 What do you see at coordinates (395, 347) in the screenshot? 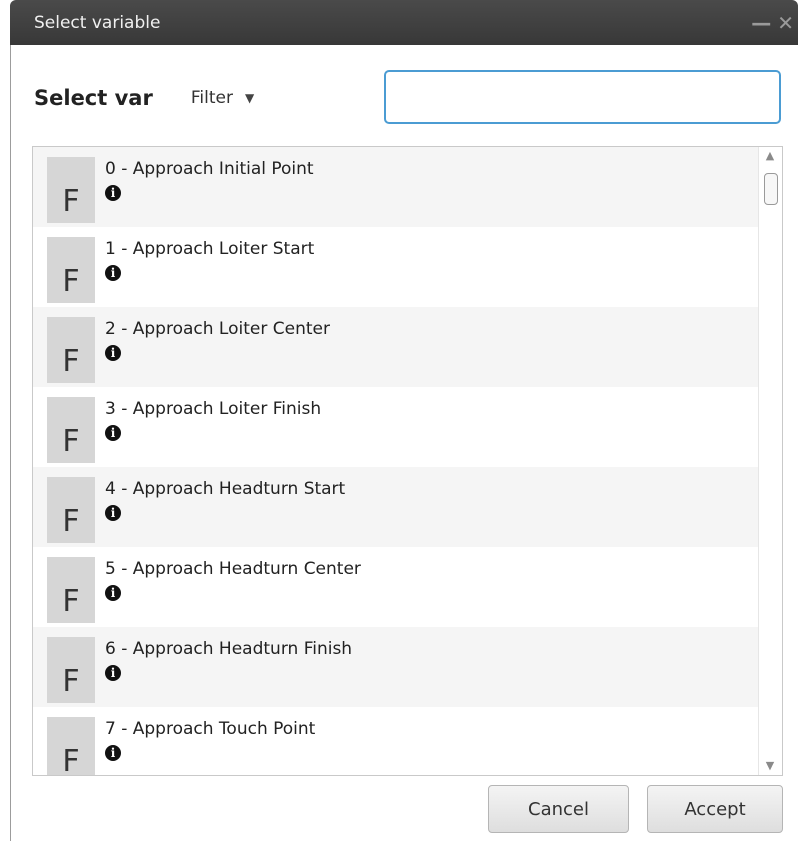
I see `list-item: F 2 - Approach Loiter Center i` at bounding box center [395, 347].